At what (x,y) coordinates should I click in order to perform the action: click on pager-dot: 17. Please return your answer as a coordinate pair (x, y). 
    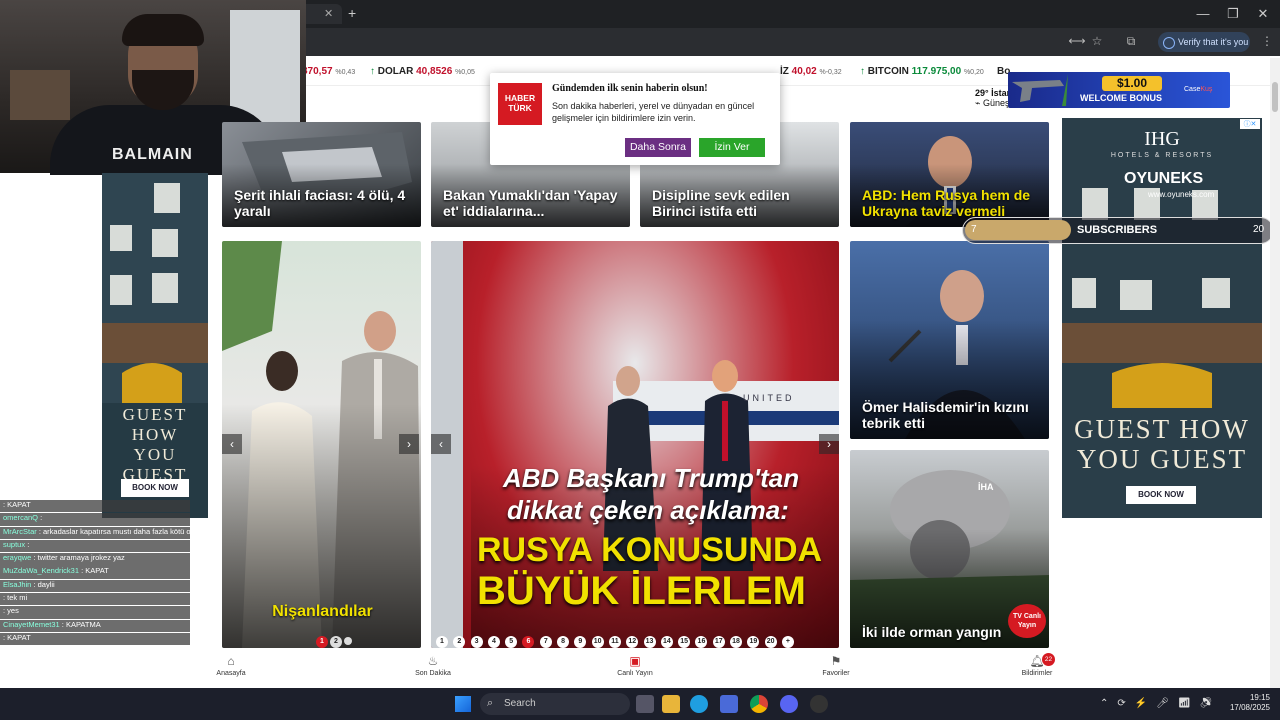
    Looking at the image, I should click on (718, 642).